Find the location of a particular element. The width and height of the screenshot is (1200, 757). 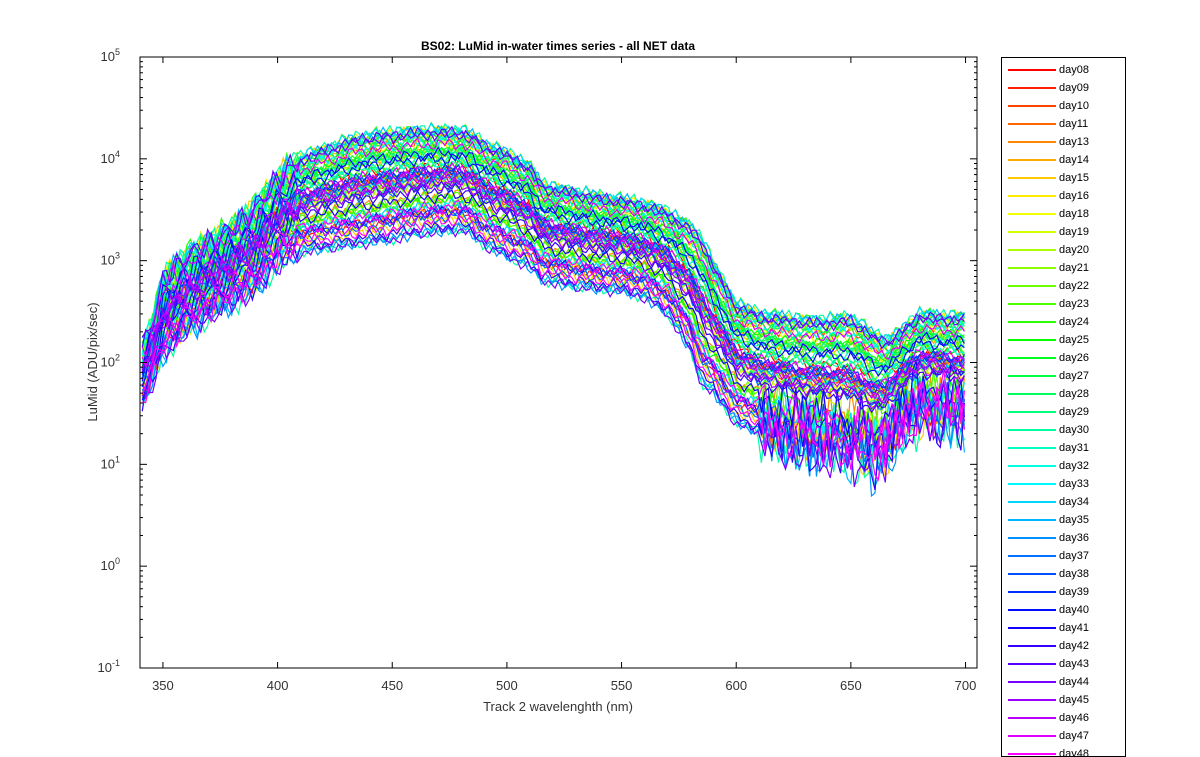

legend-item: day47 is located at coordinates (1063, 736).